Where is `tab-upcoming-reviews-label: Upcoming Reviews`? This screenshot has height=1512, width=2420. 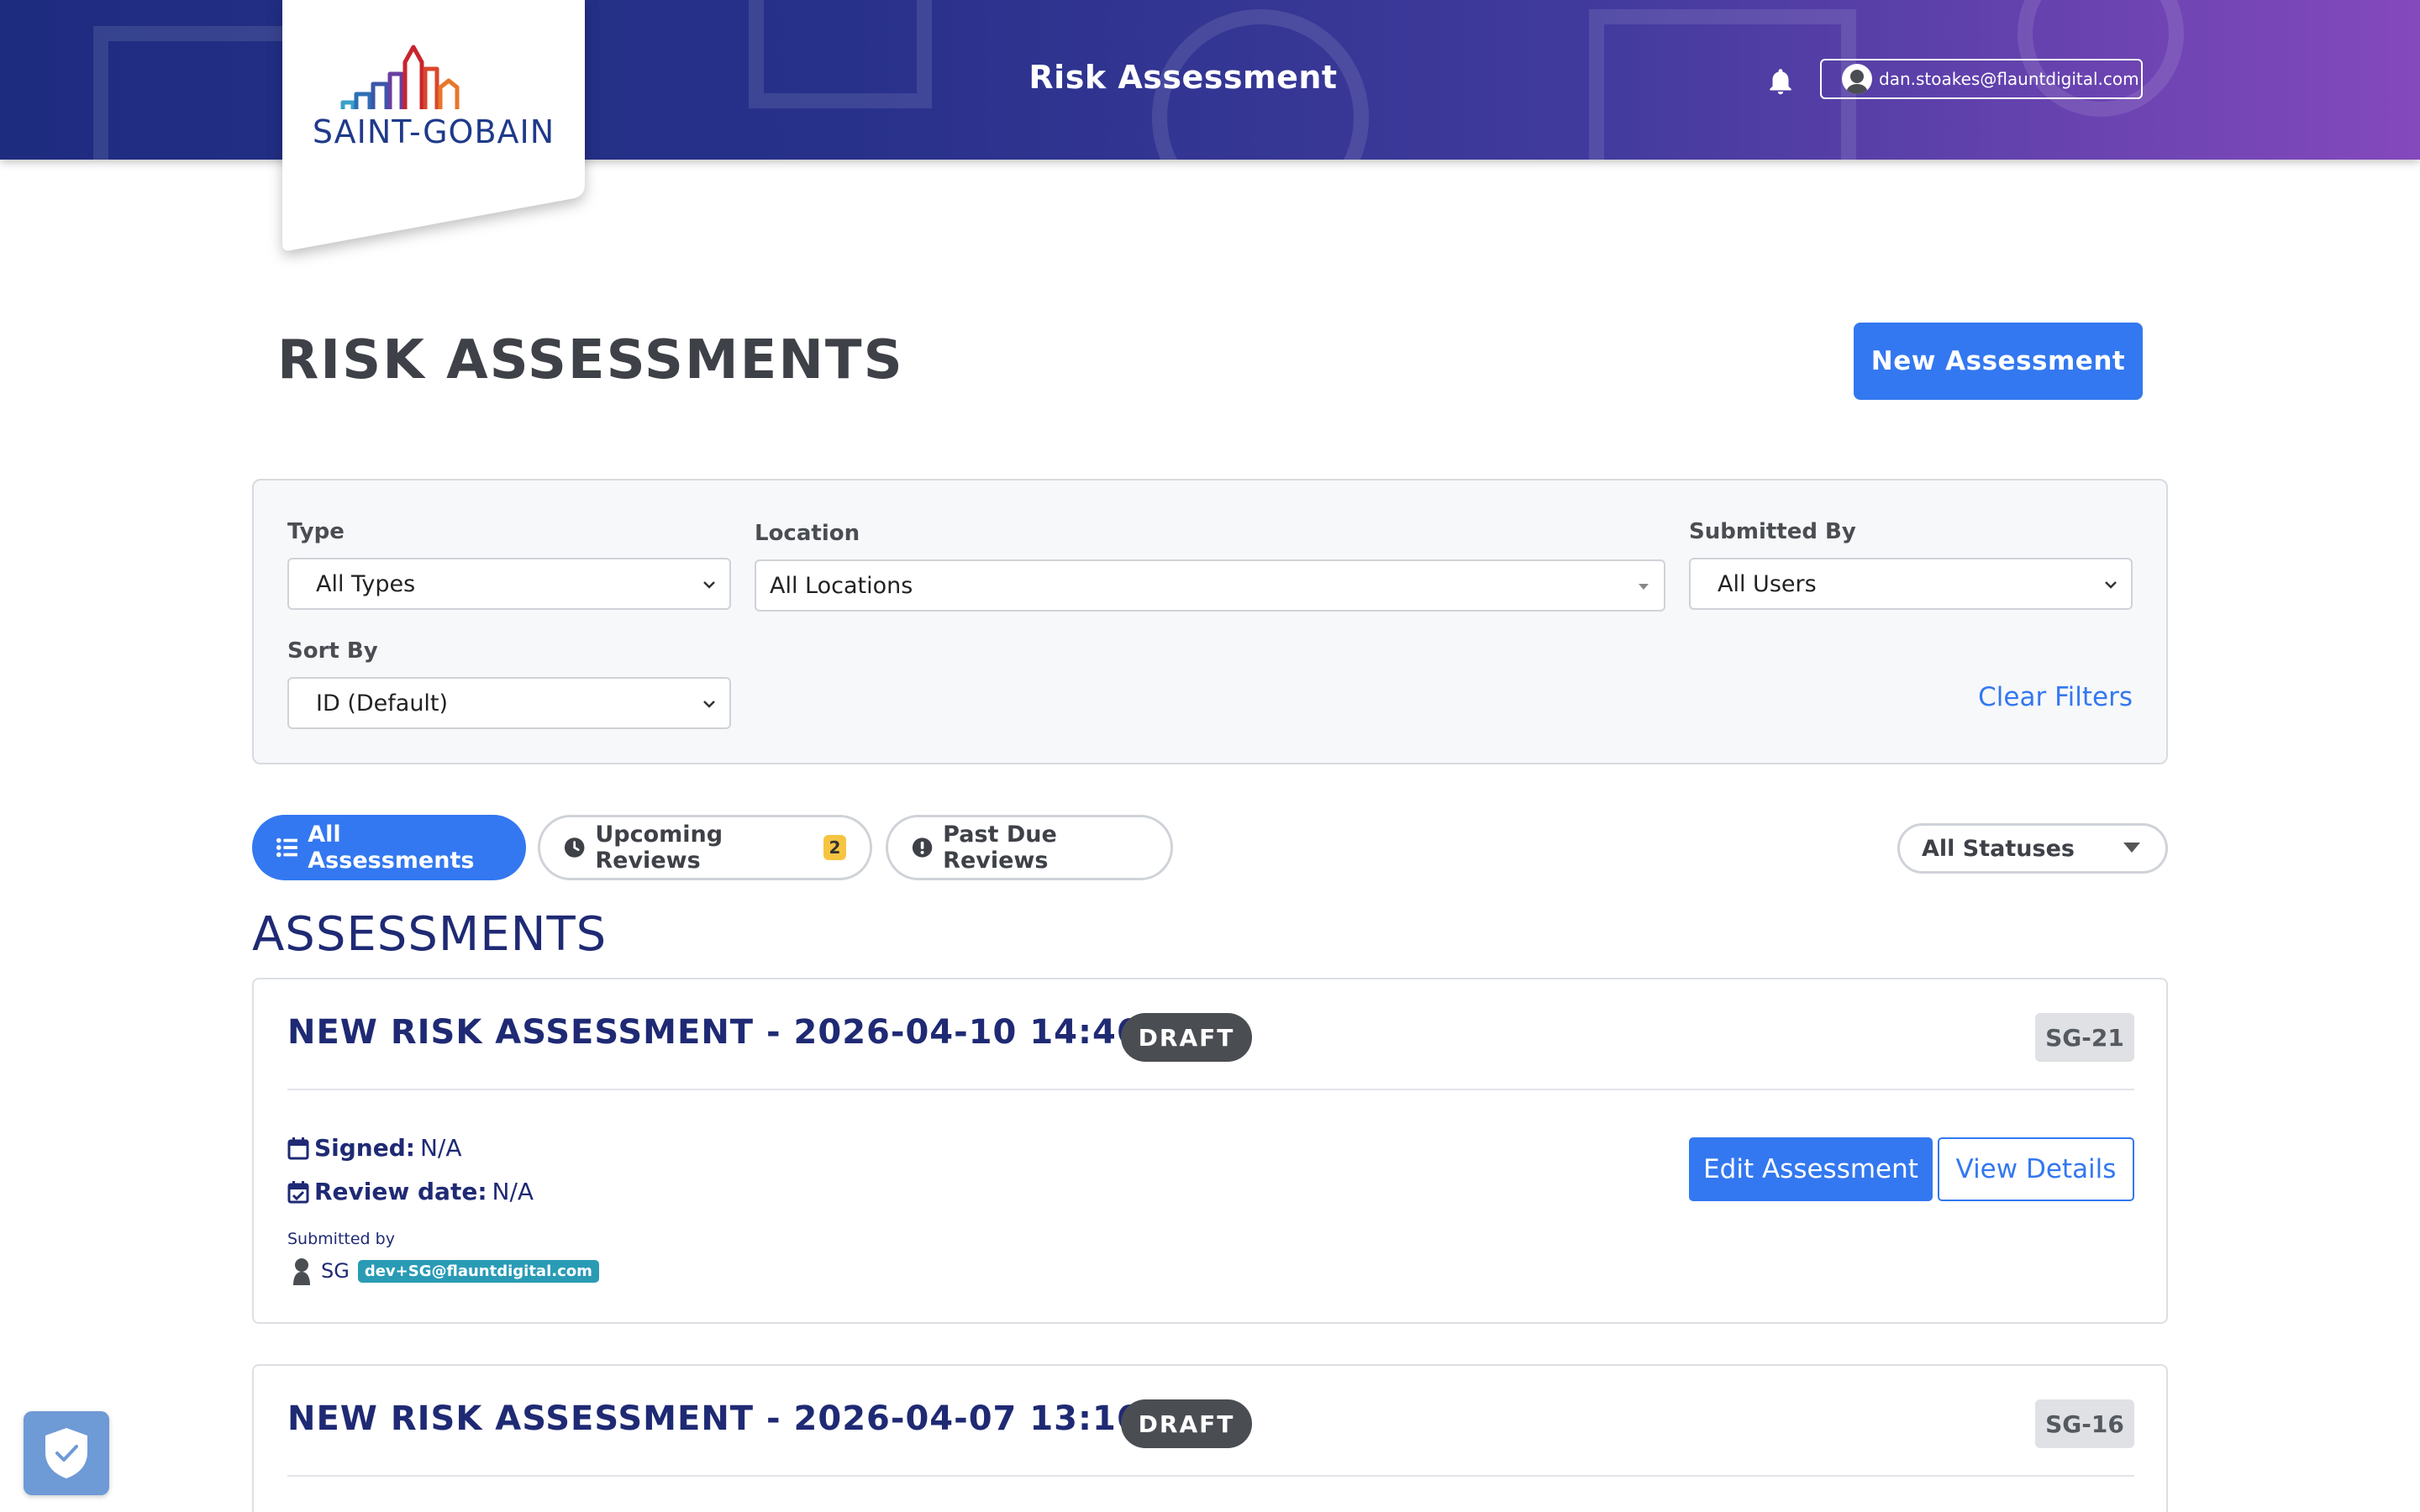 tab-upcoming-reviews-label: Upcoming Reviews is located at coordinates (659, 848).